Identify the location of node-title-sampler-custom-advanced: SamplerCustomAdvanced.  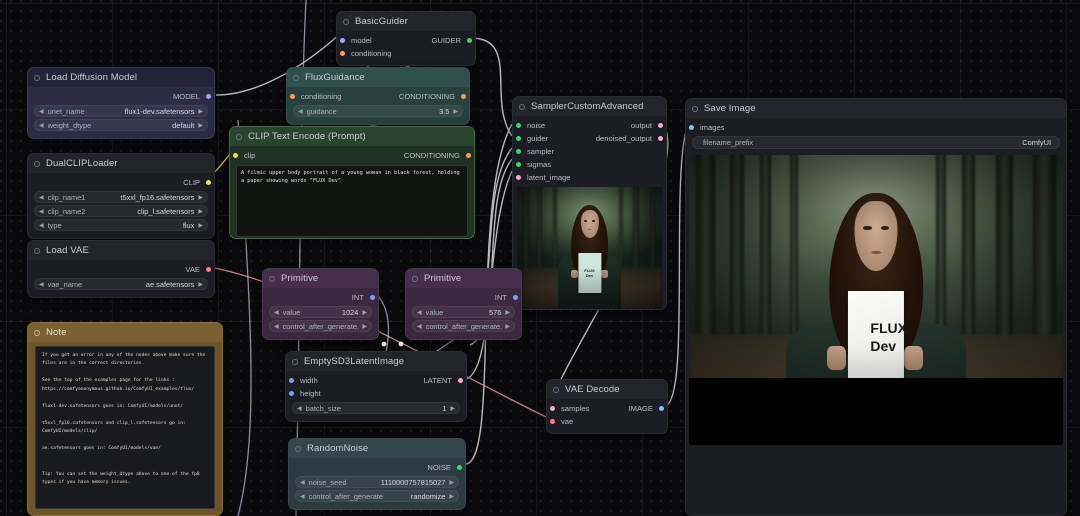
(589, 106).